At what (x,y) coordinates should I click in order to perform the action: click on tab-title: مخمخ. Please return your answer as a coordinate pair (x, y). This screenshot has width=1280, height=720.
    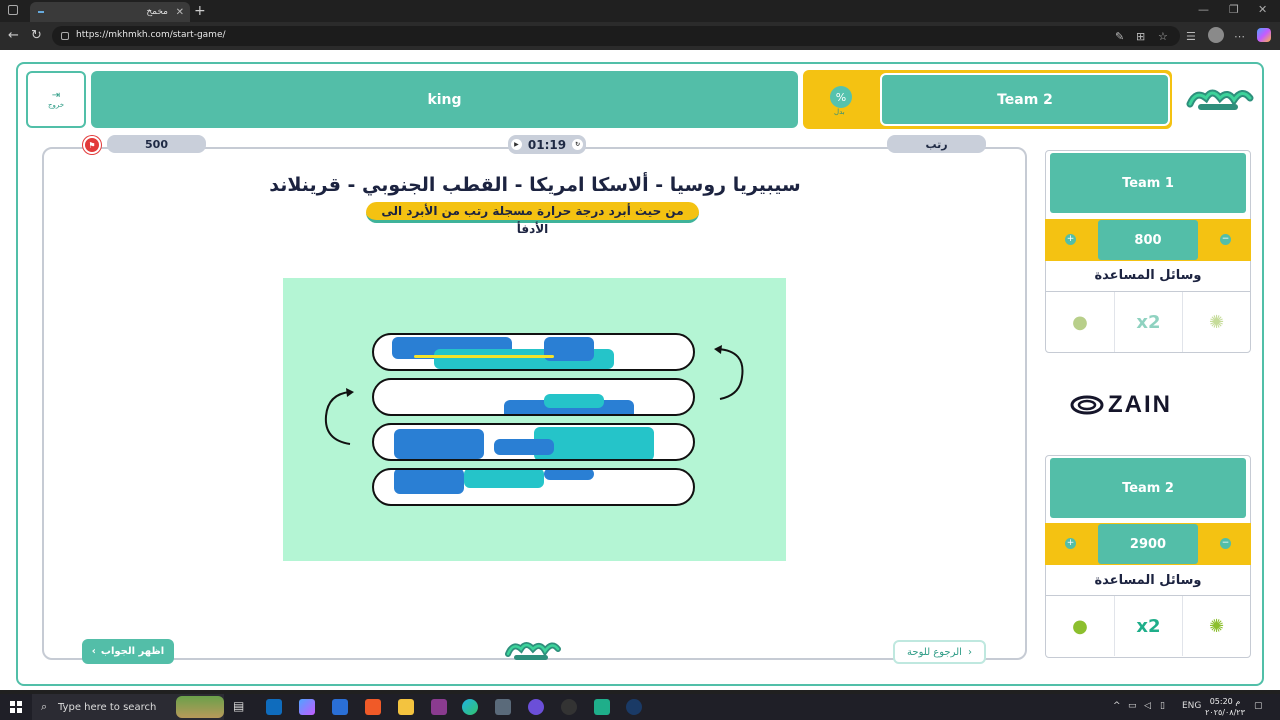
    Looking at the image, I should click on (157, 12).